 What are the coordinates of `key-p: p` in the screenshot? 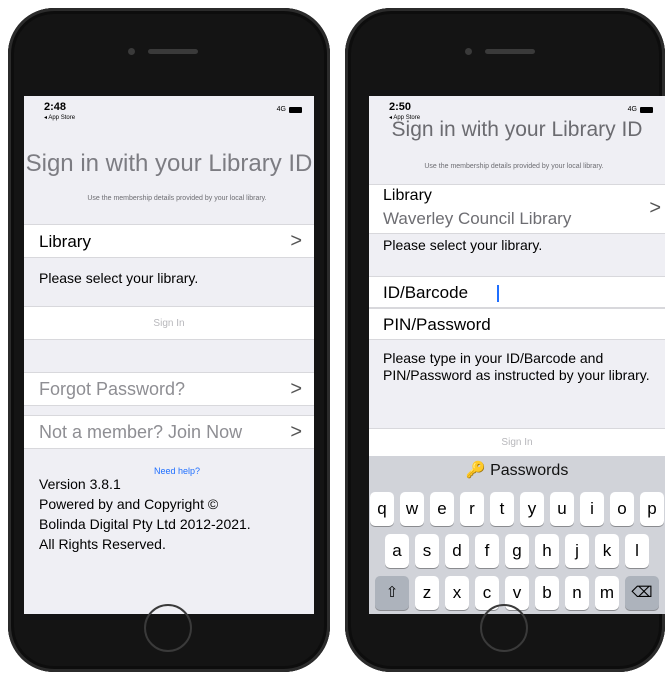 It's located at (652, 509).